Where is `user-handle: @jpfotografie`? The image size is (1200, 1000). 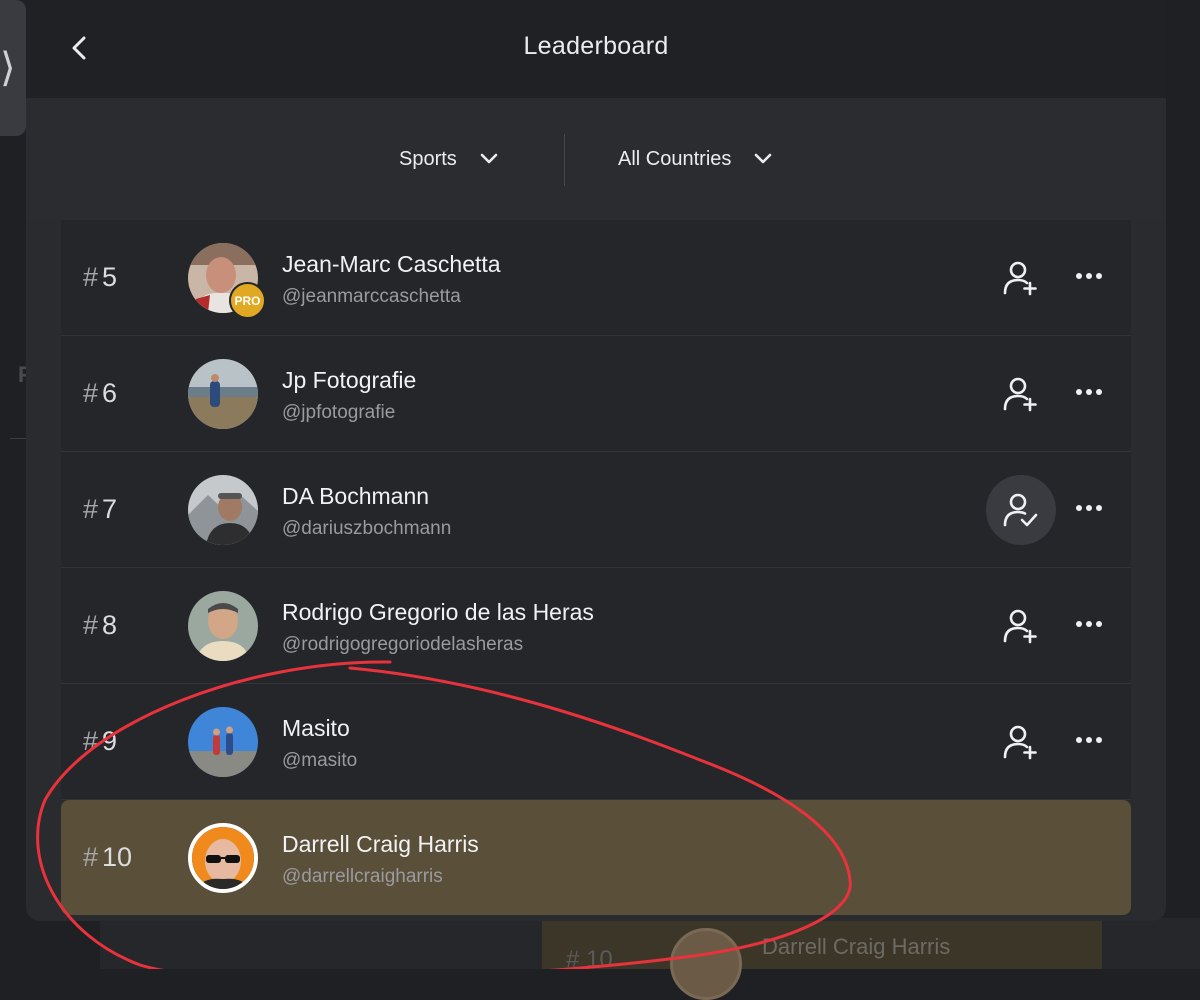 user-handle: @jpfotografie is located at coordinates (339, 412).